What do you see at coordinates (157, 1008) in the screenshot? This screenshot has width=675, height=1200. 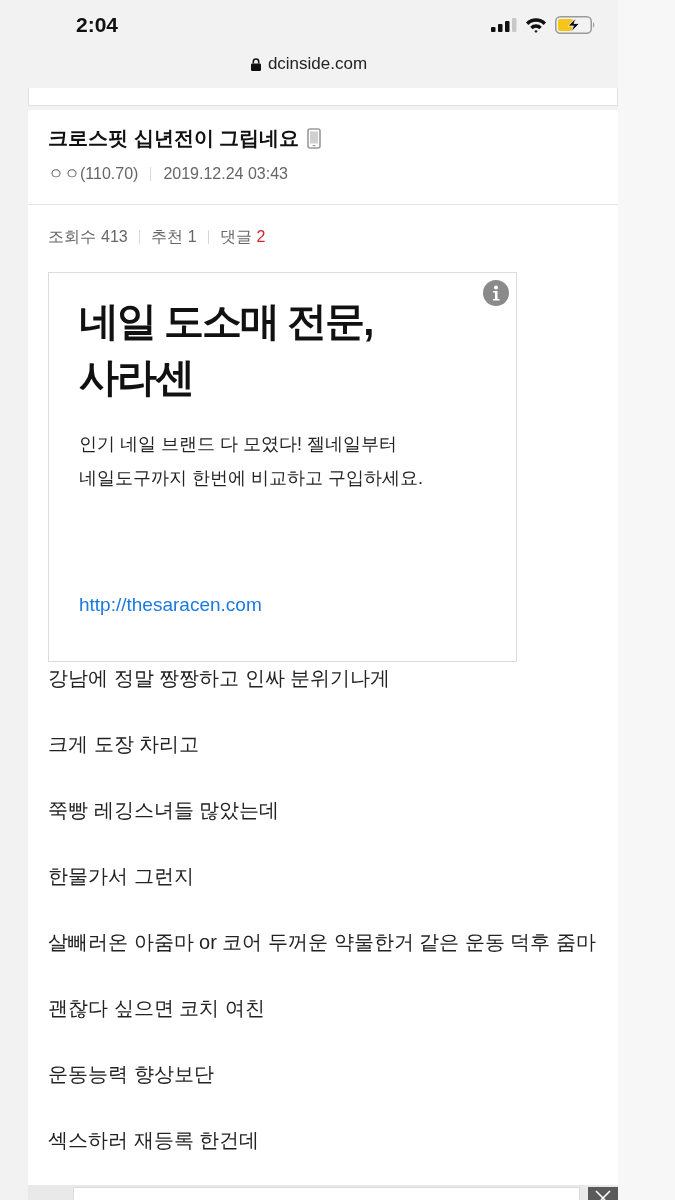 I see `post-text-line: 괜찮다 싶으면 코치 여친` at bounding box center [157, 1008].